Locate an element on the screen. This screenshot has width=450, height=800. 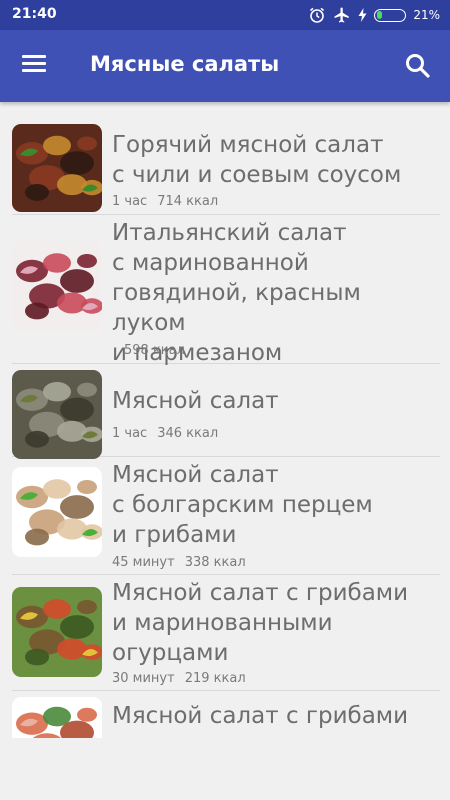
recipe-meta: 30 минут 219 ккал is located at coordinates (179, 678).